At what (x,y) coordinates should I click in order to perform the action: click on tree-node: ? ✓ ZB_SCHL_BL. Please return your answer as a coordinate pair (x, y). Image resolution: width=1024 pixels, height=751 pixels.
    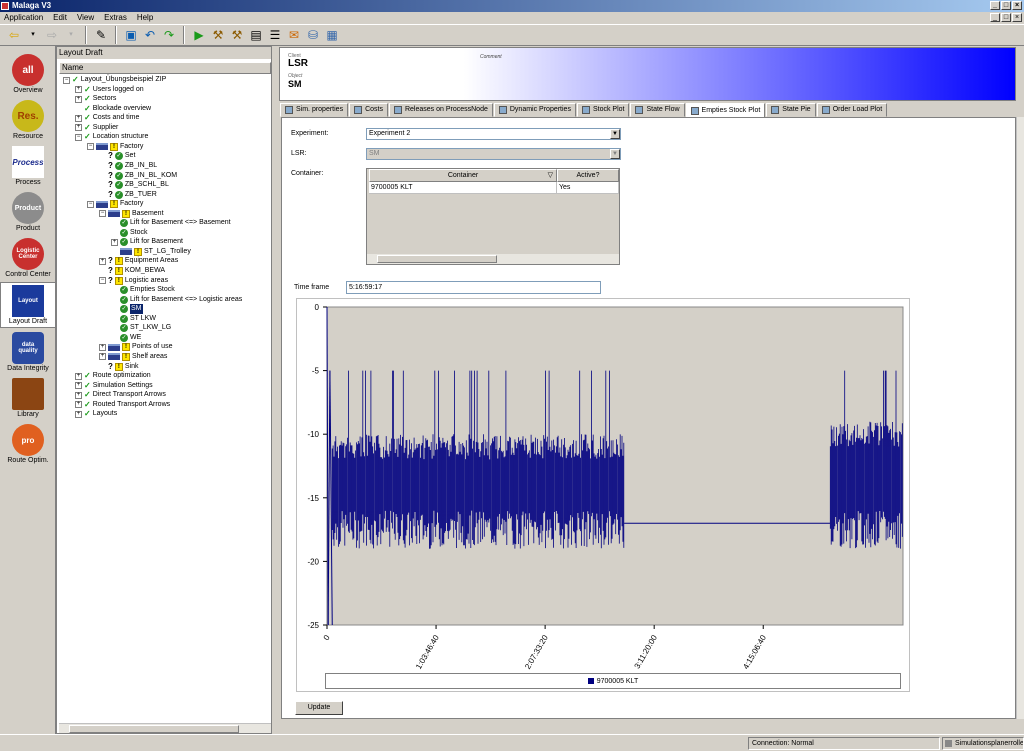
    Looking at the image, I should click on (134, 185).